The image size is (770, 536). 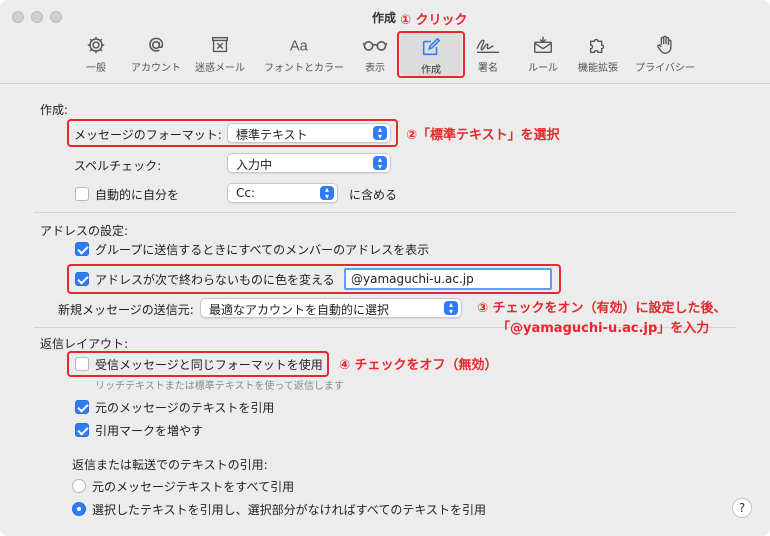 I want to click on annotation-box-address-color, so click(x=314, y=279).